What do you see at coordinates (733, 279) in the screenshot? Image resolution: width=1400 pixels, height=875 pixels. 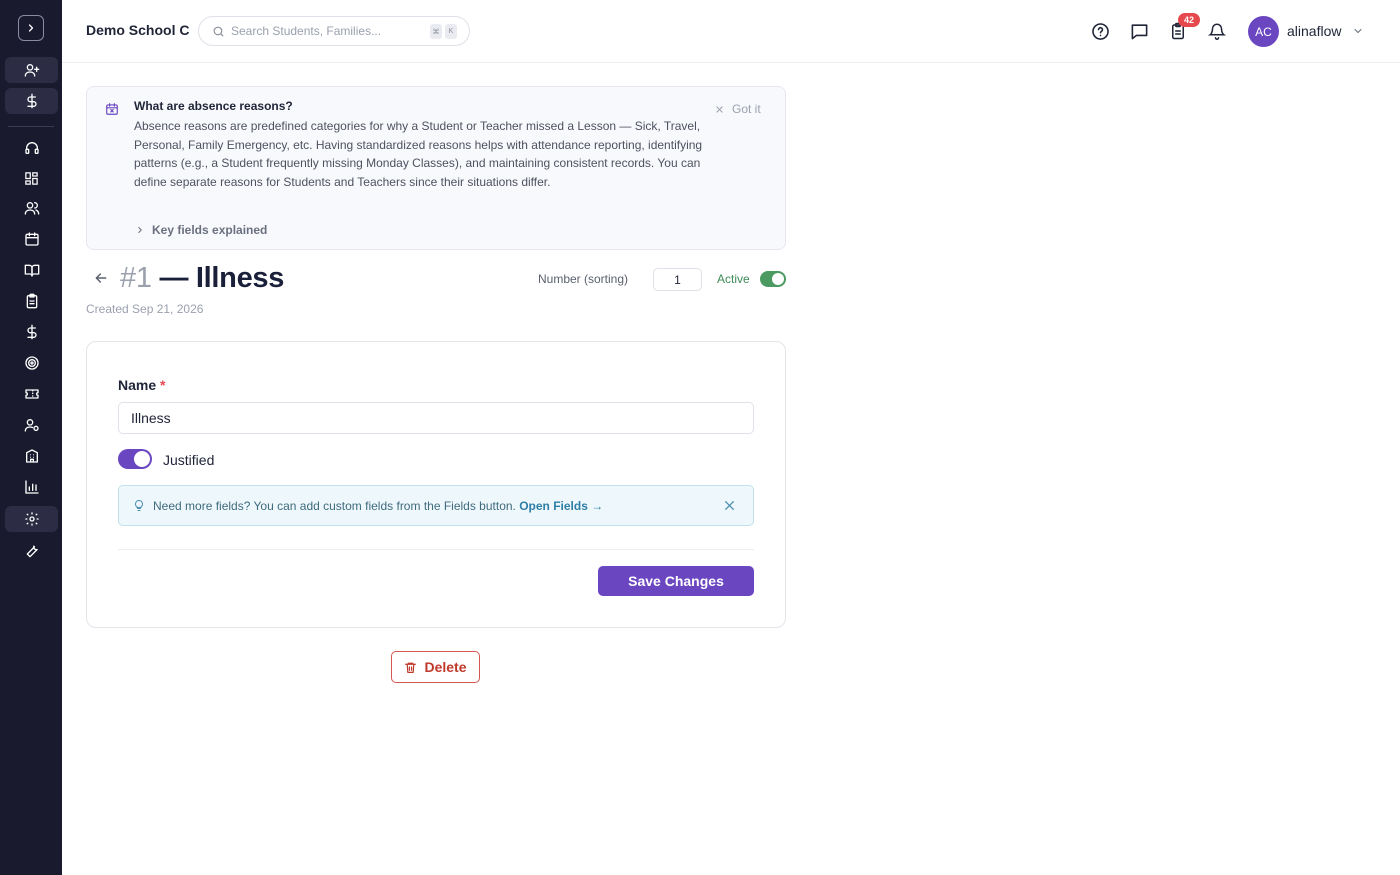 I see `active-label: Active` at bounding box center [733, 279].